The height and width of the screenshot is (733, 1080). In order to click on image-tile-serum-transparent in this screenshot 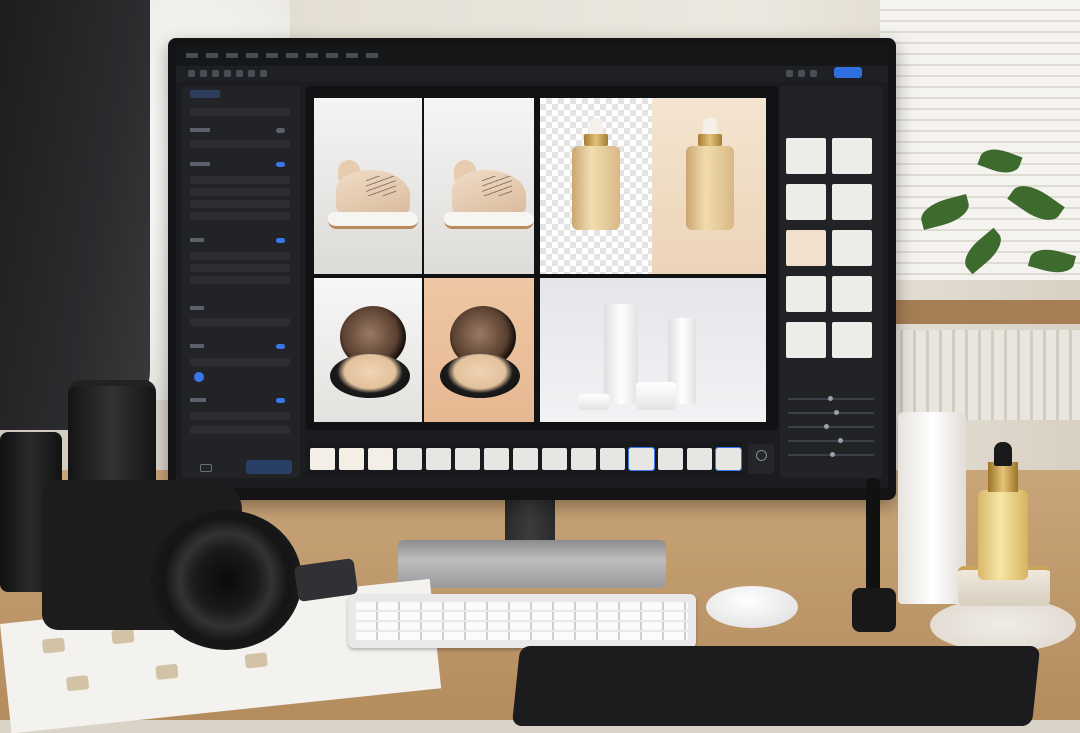, I will do `click(596, 186)`.